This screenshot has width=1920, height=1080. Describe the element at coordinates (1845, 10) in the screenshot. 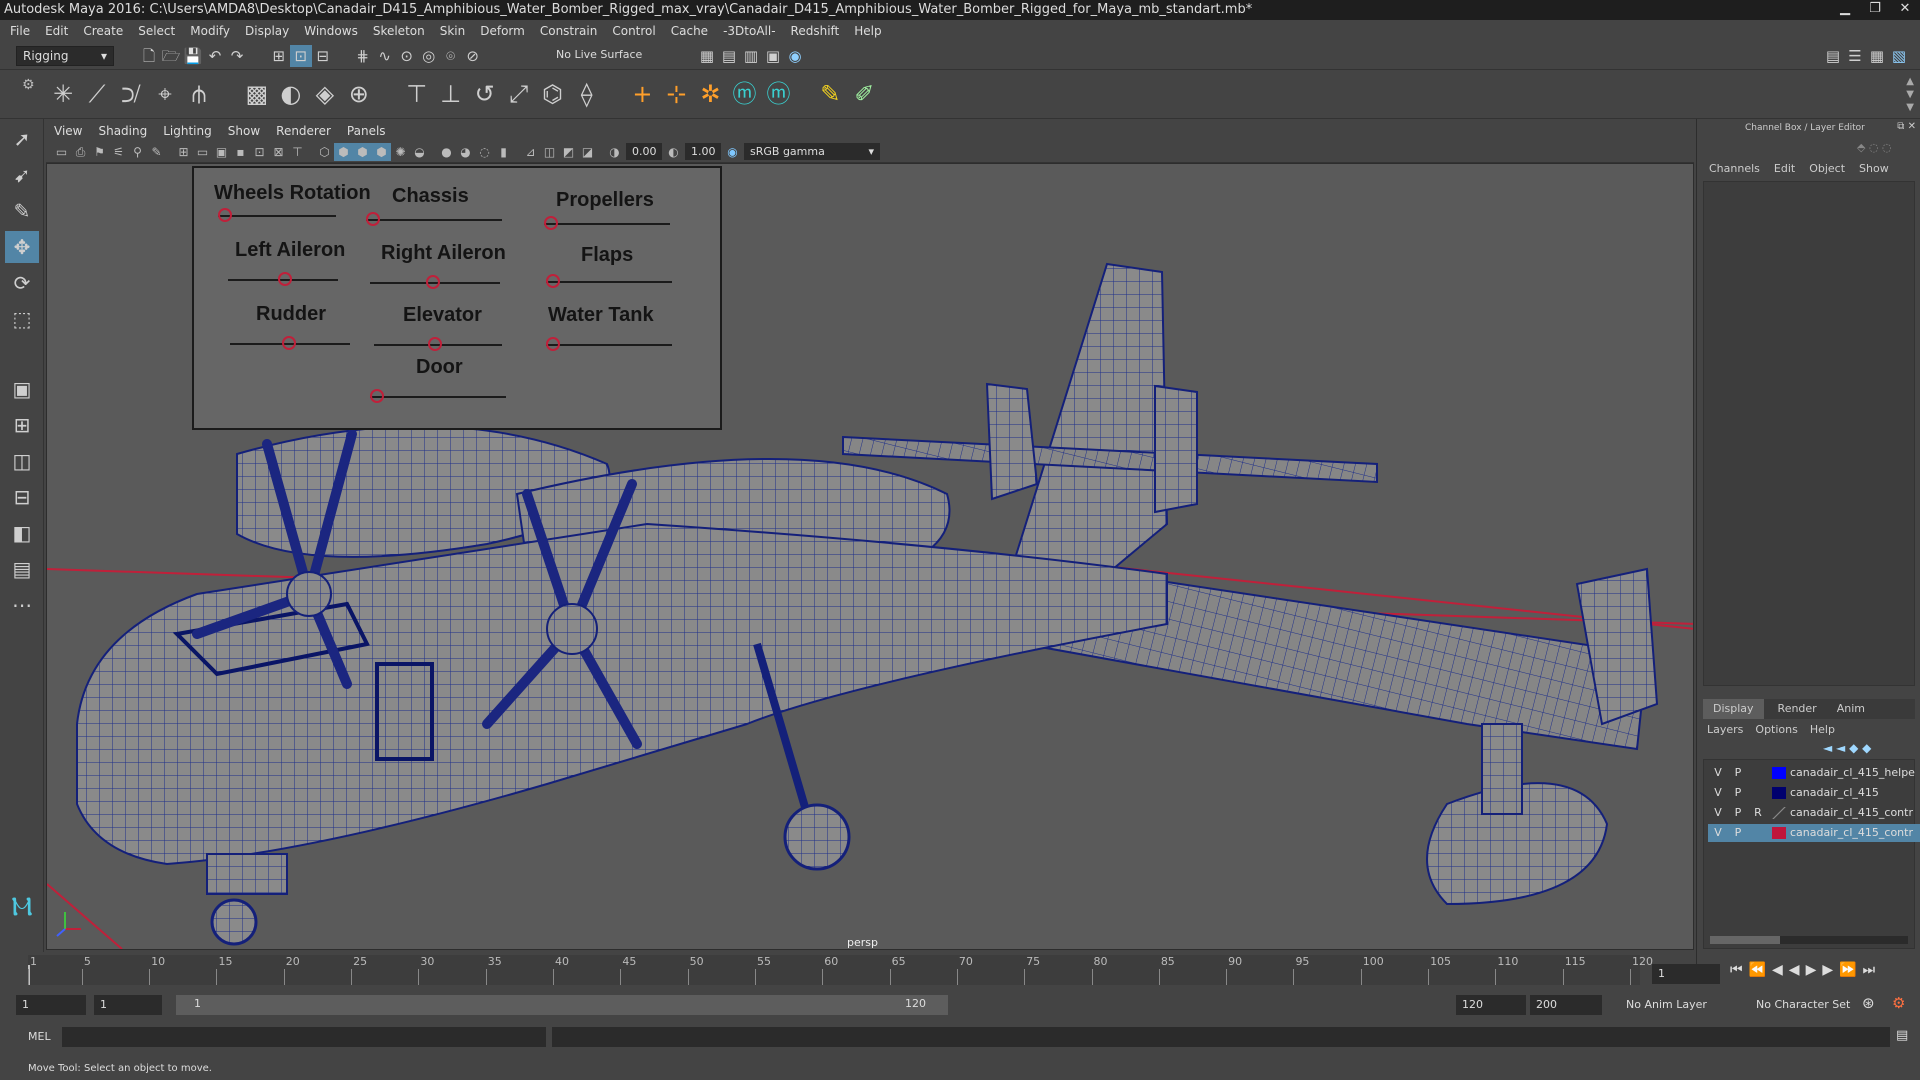

I see `minimize-button: ▁` at that location.